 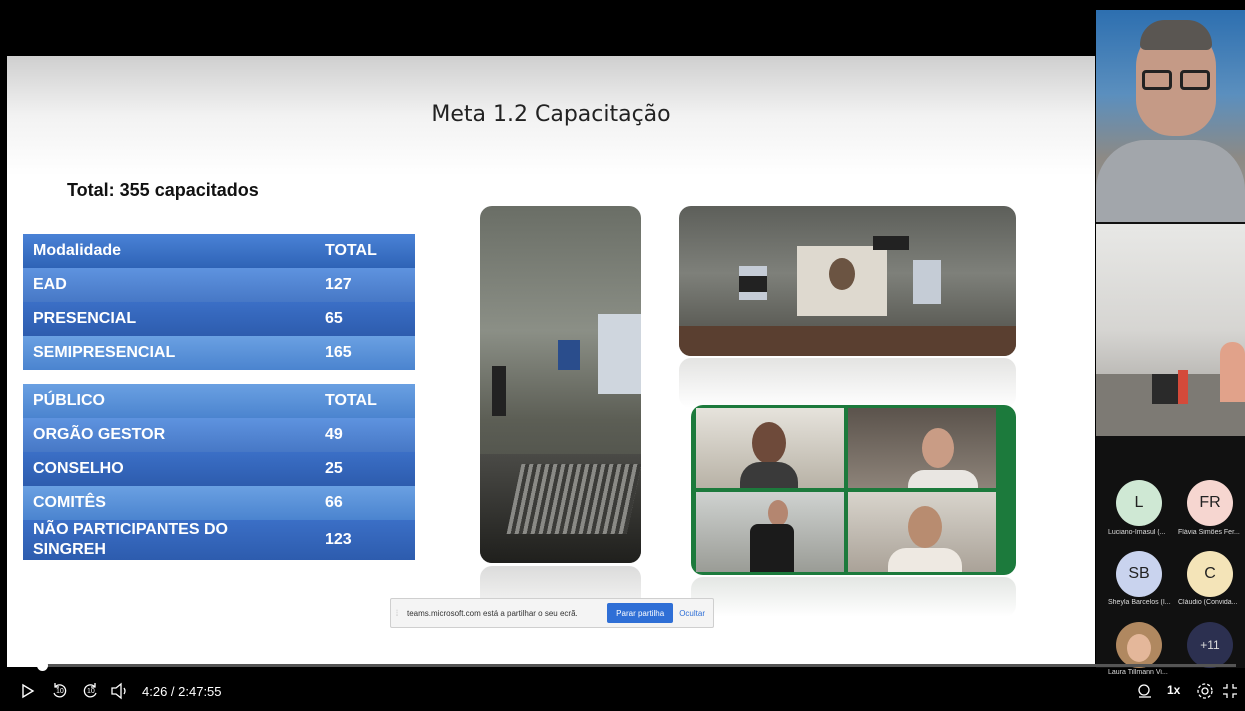 What do you see at coordinates (99, 434) in the screenshot?
I see `table-cell: ORGÃO GESTOR` at bounding box center [99, 434].